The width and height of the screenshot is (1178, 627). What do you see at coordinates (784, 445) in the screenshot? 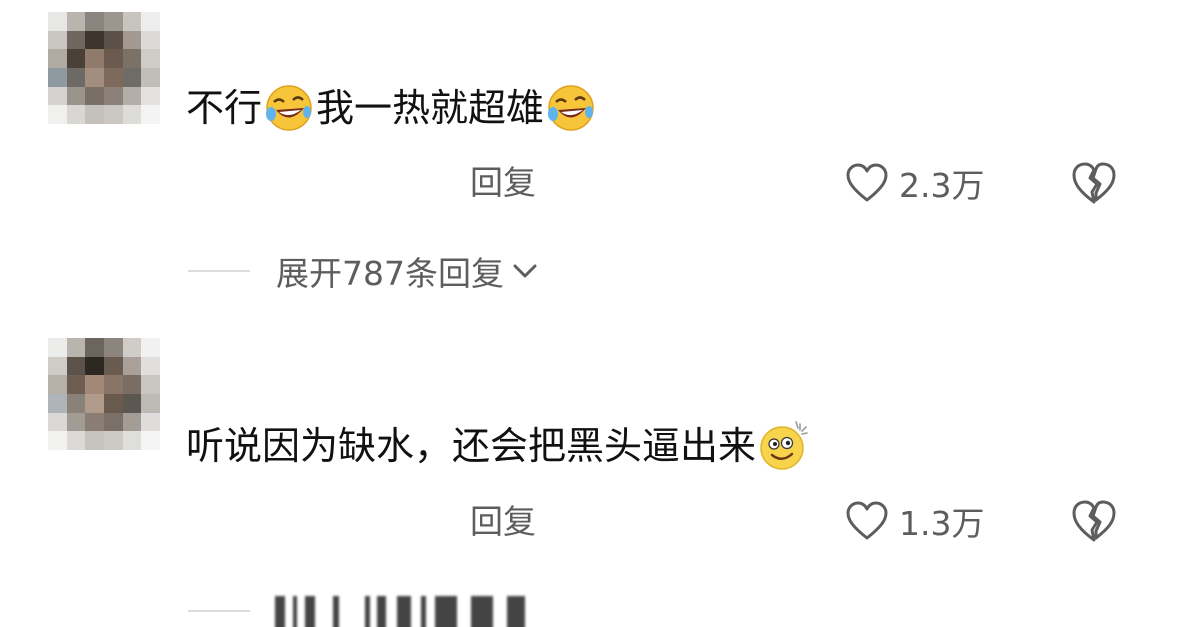
I see `dizzy-smile-emoji-icon` at bounding box center [784, 445].